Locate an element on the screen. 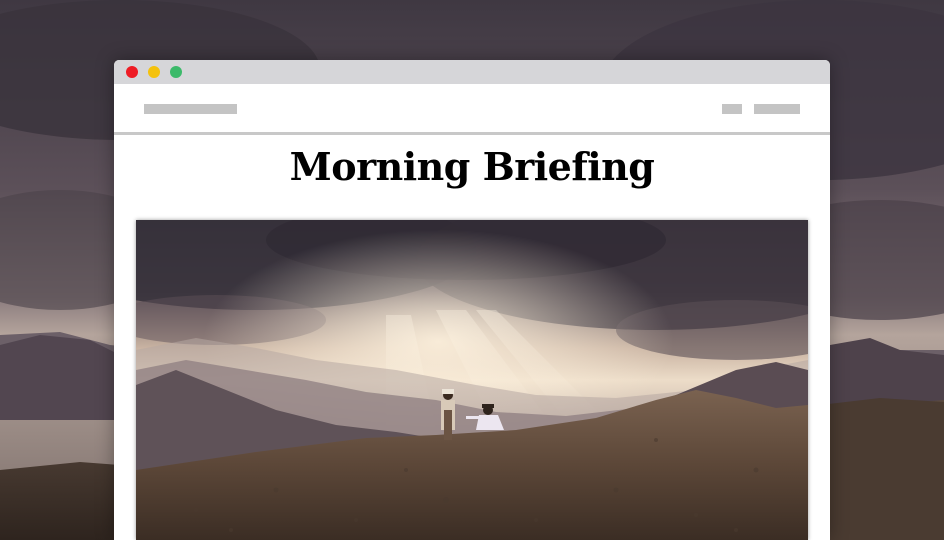  site-logo-placeholder is located at coordinates (190, 109).